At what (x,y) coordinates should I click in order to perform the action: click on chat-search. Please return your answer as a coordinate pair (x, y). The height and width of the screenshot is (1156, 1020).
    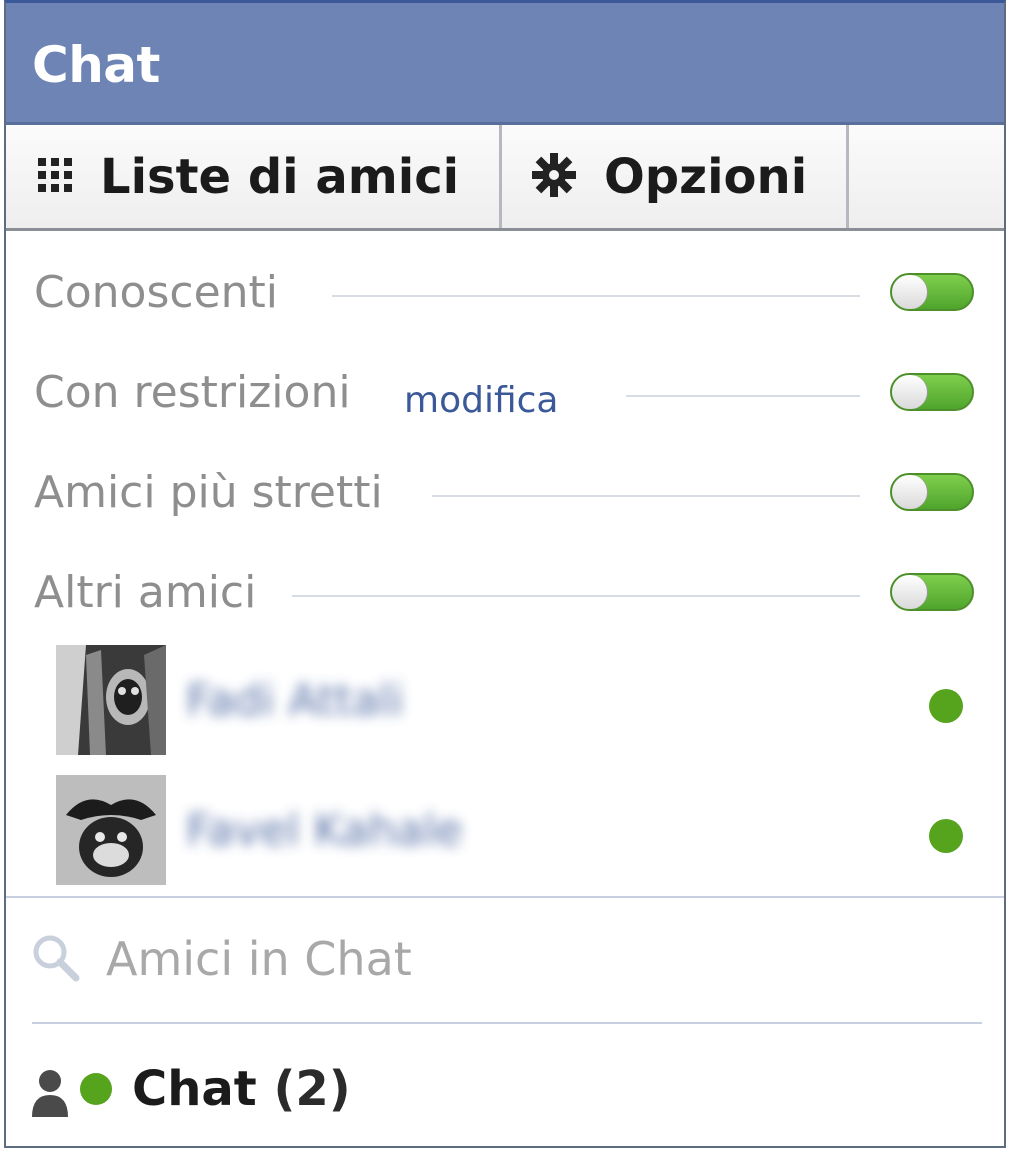
    Looking at the image, I should click on (505, 961).